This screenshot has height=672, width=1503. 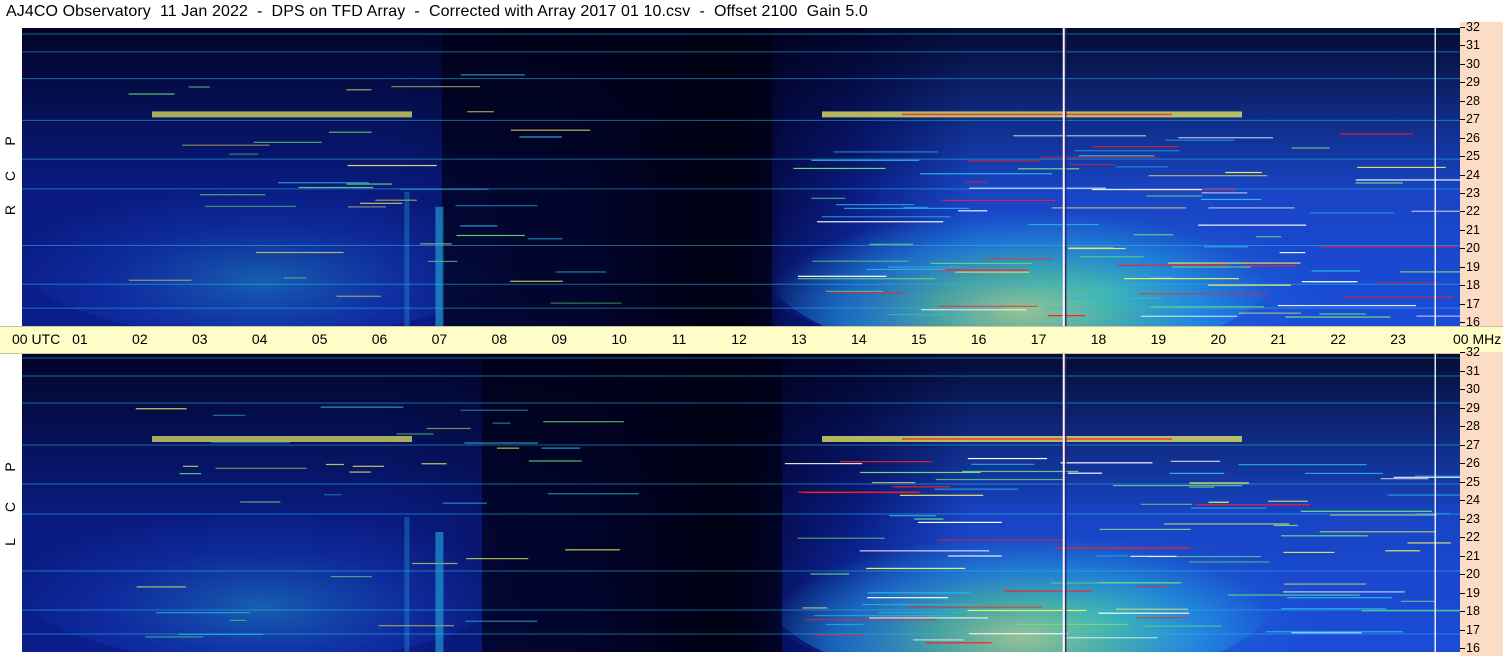 What do you see at coordinates (407, 258) in the screenshot?
I see `rcp-column-0630utc` at bounding box center [407, 258].